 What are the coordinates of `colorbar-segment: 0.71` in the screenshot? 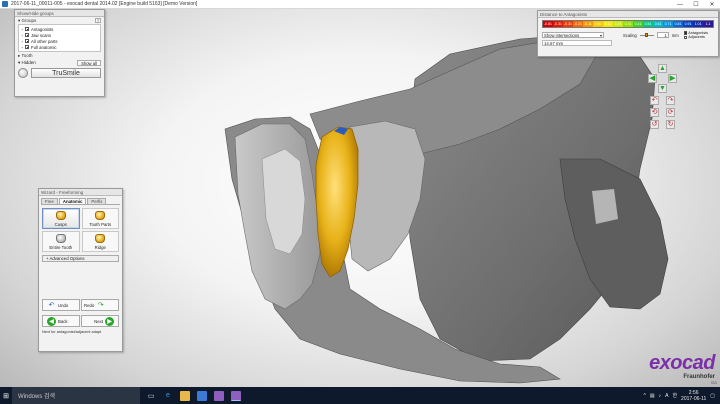 It's located at (668, 24).